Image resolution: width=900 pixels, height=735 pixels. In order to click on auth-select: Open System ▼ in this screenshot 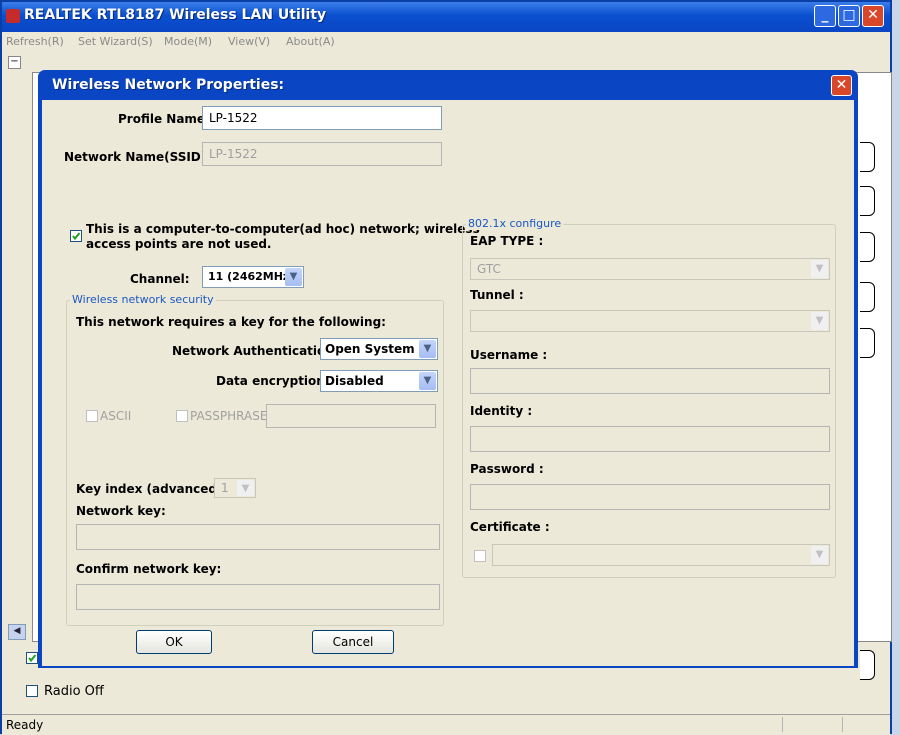, I will do `click(379, 349)`.